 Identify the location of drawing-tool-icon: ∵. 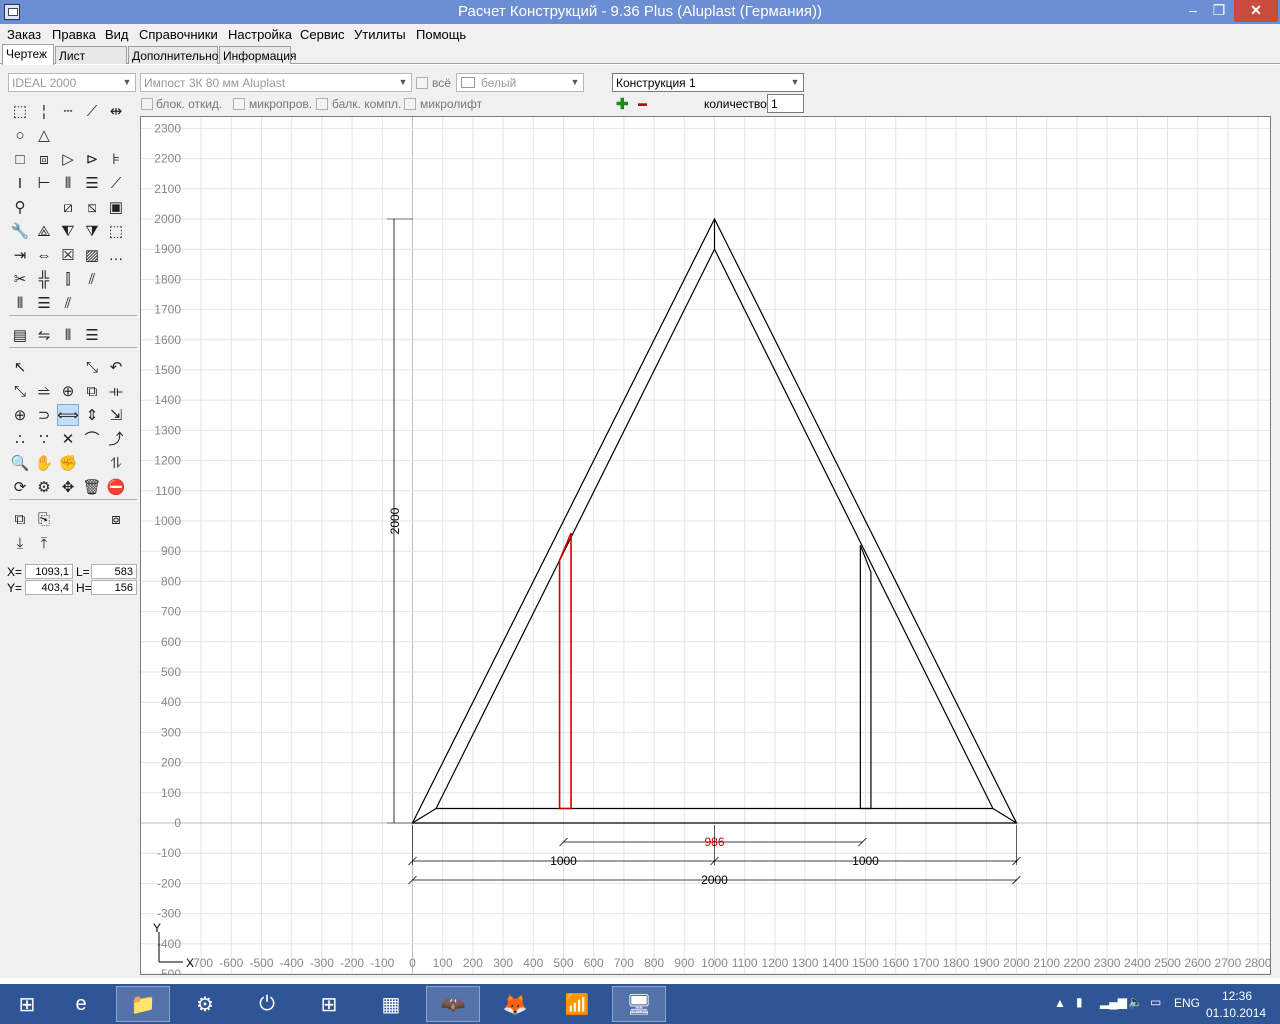
(44, 439).